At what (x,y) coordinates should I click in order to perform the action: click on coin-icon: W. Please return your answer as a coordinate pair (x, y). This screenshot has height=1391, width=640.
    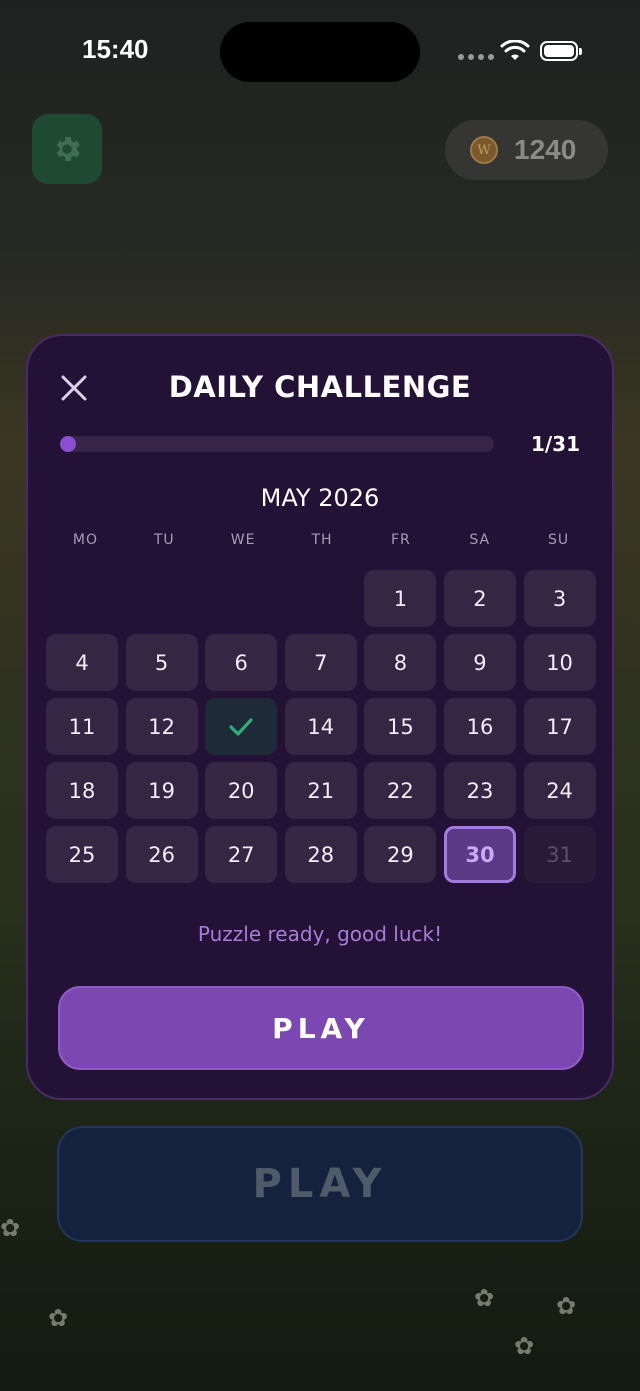
    Looking at the image, I should click on (484, 150).